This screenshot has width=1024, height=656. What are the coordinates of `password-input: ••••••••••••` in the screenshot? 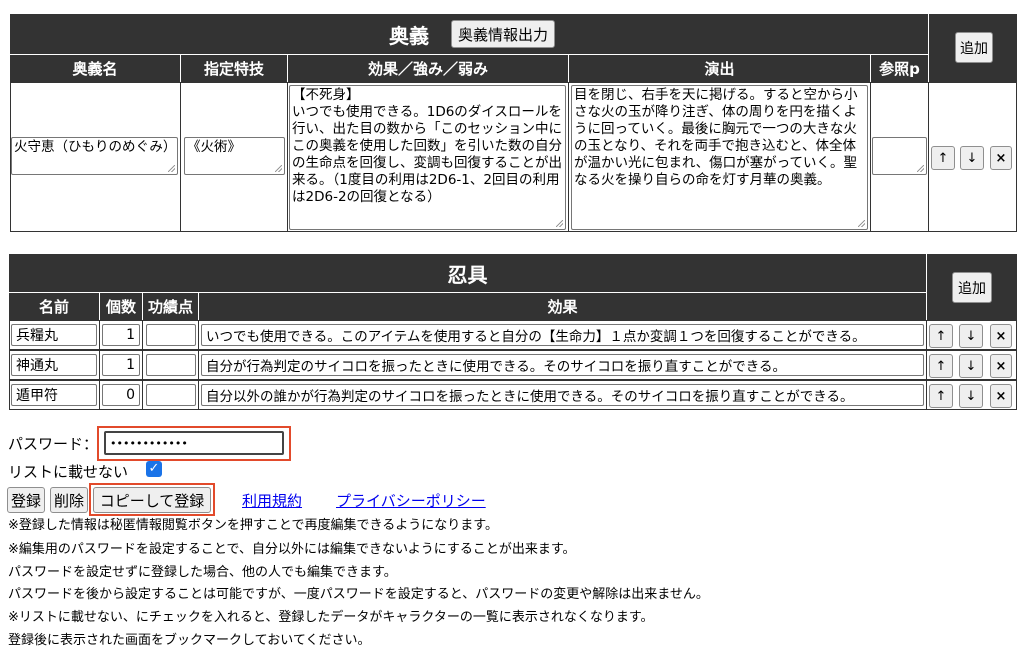 It's located at (194, 443).